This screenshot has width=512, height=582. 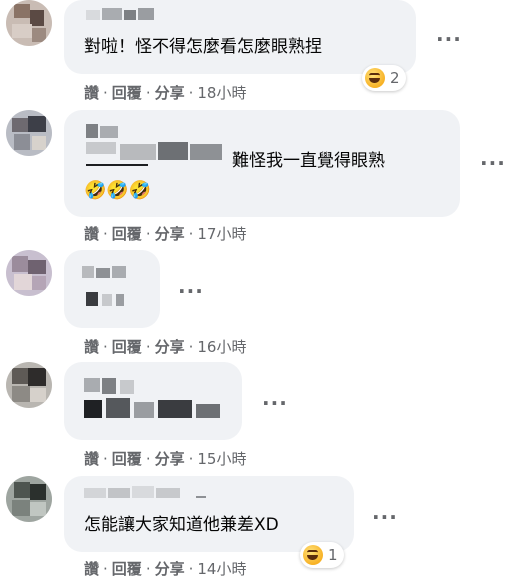 What do you see at coordinates (221, 569) in the screenshot?
I see `timestamp: 14小時` at bounding box center [221, 569].